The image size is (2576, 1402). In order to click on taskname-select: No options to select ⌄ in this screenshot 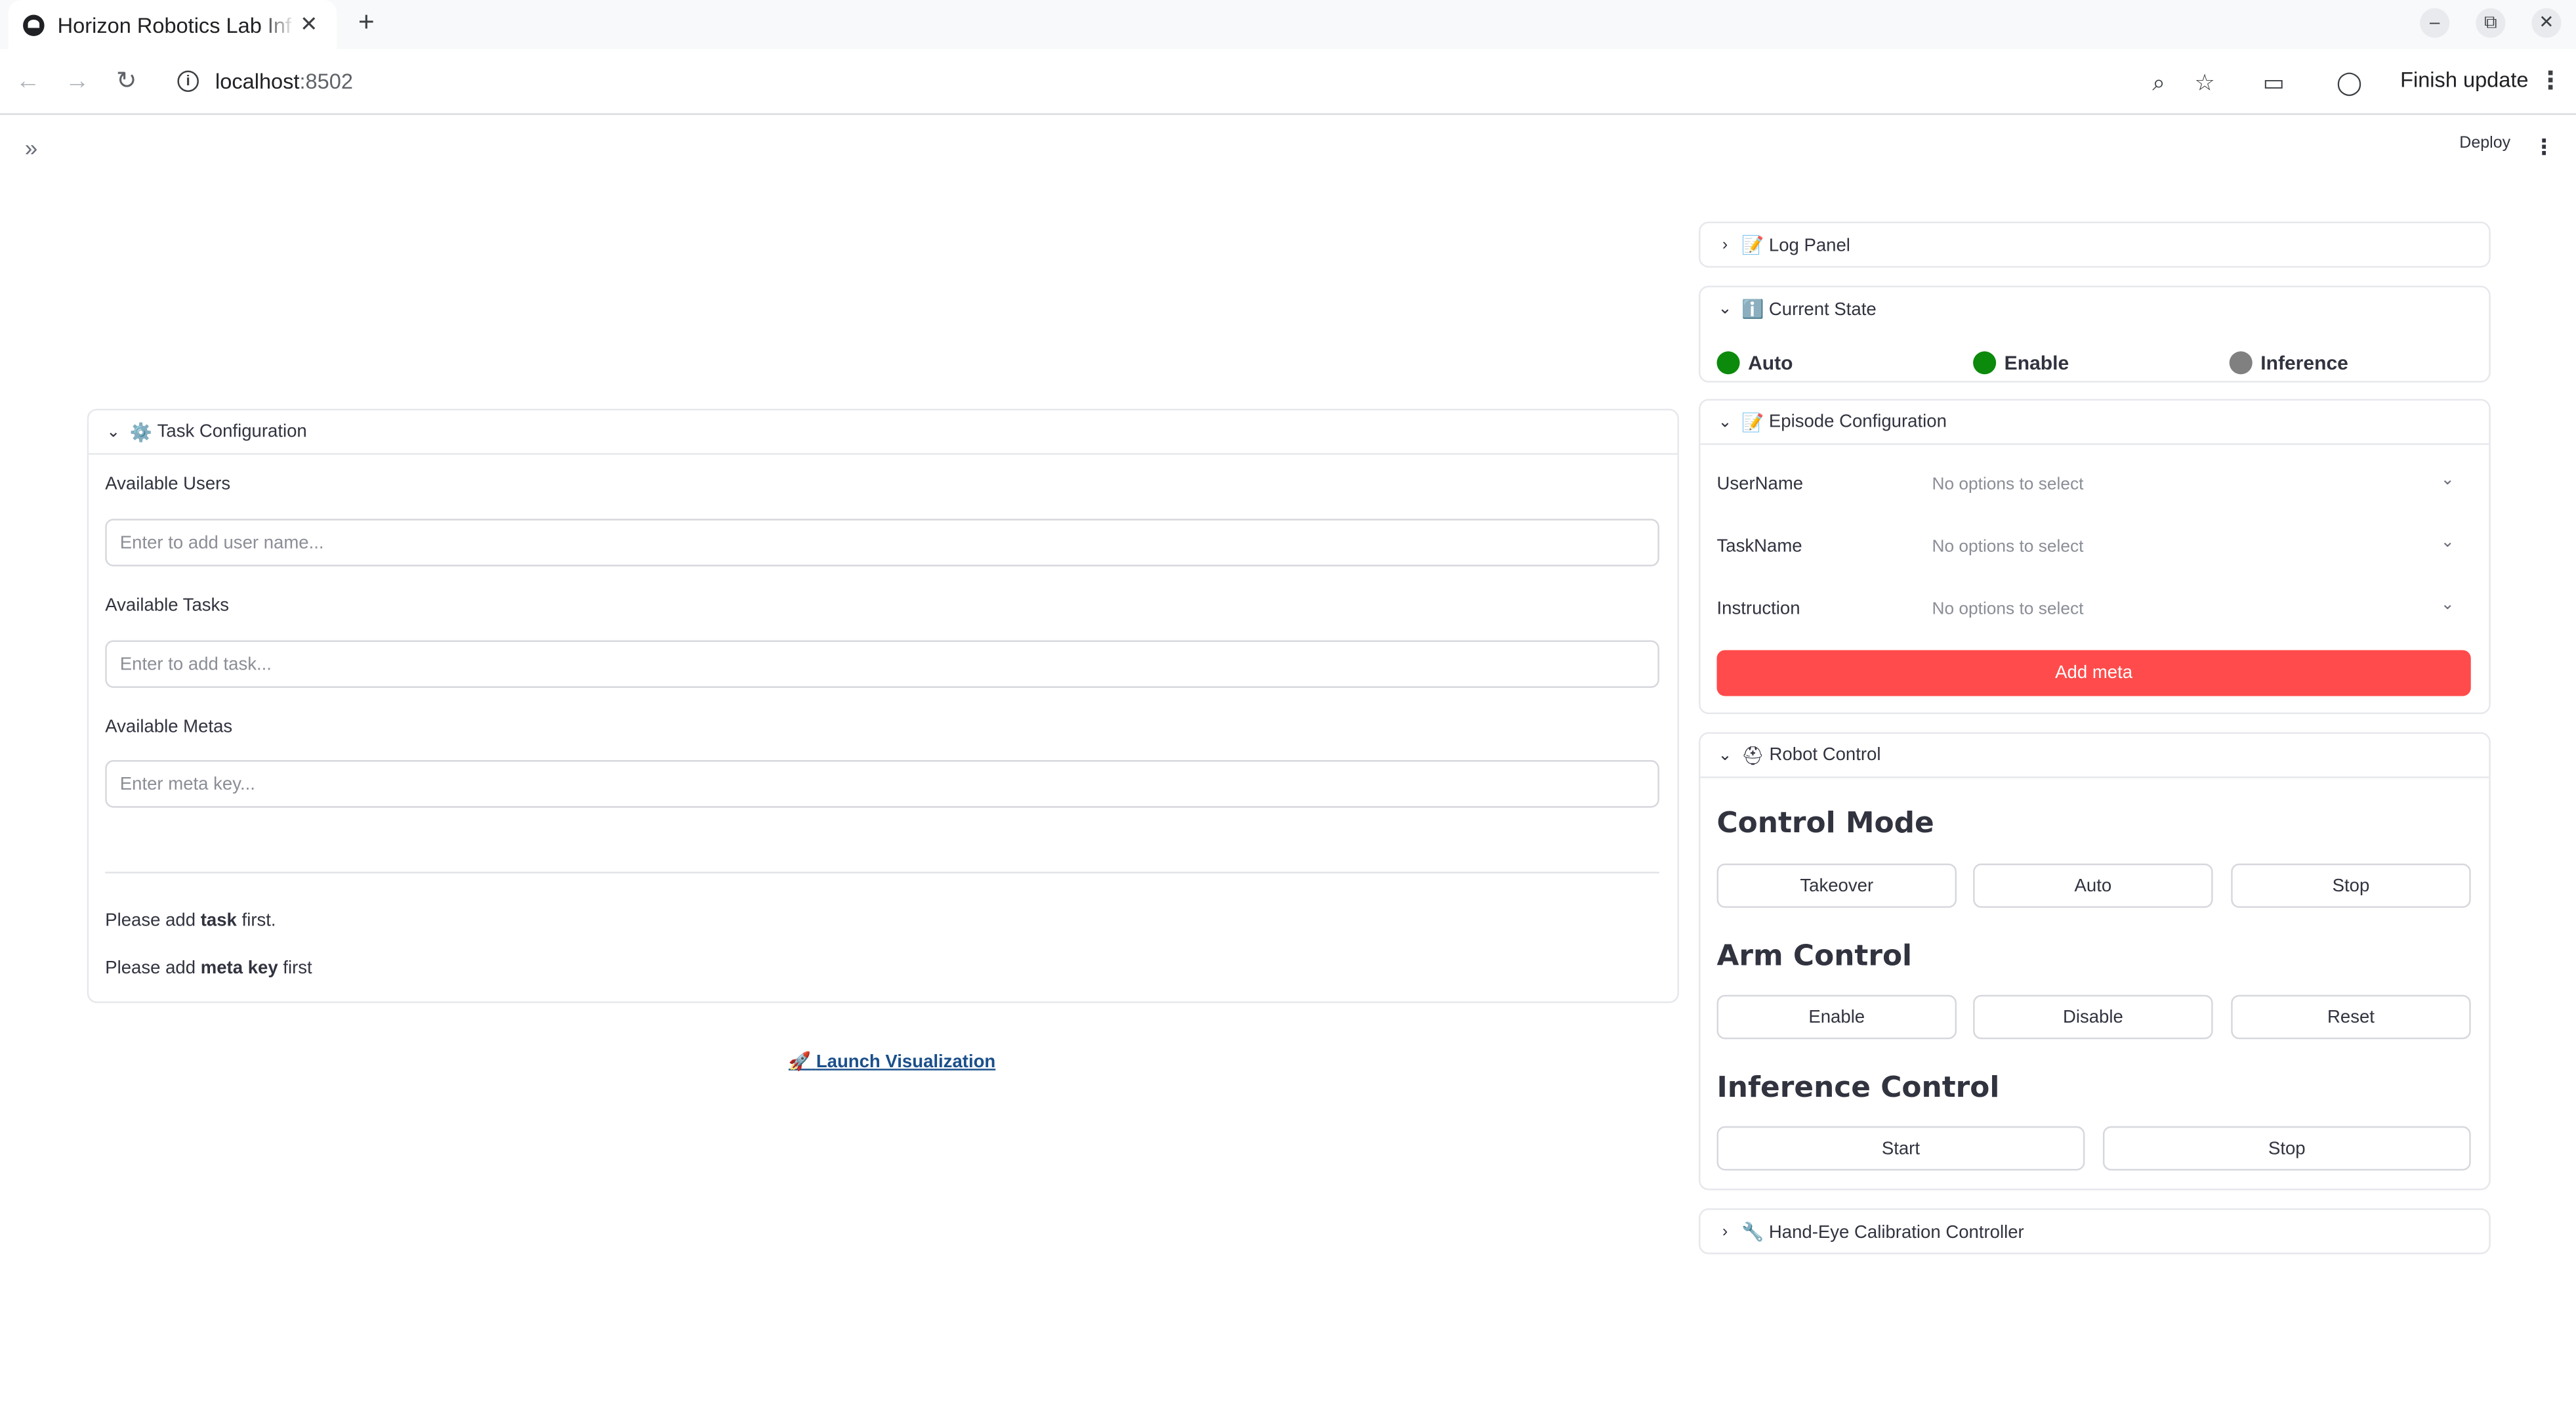, I will do `click(2192, 546)`.